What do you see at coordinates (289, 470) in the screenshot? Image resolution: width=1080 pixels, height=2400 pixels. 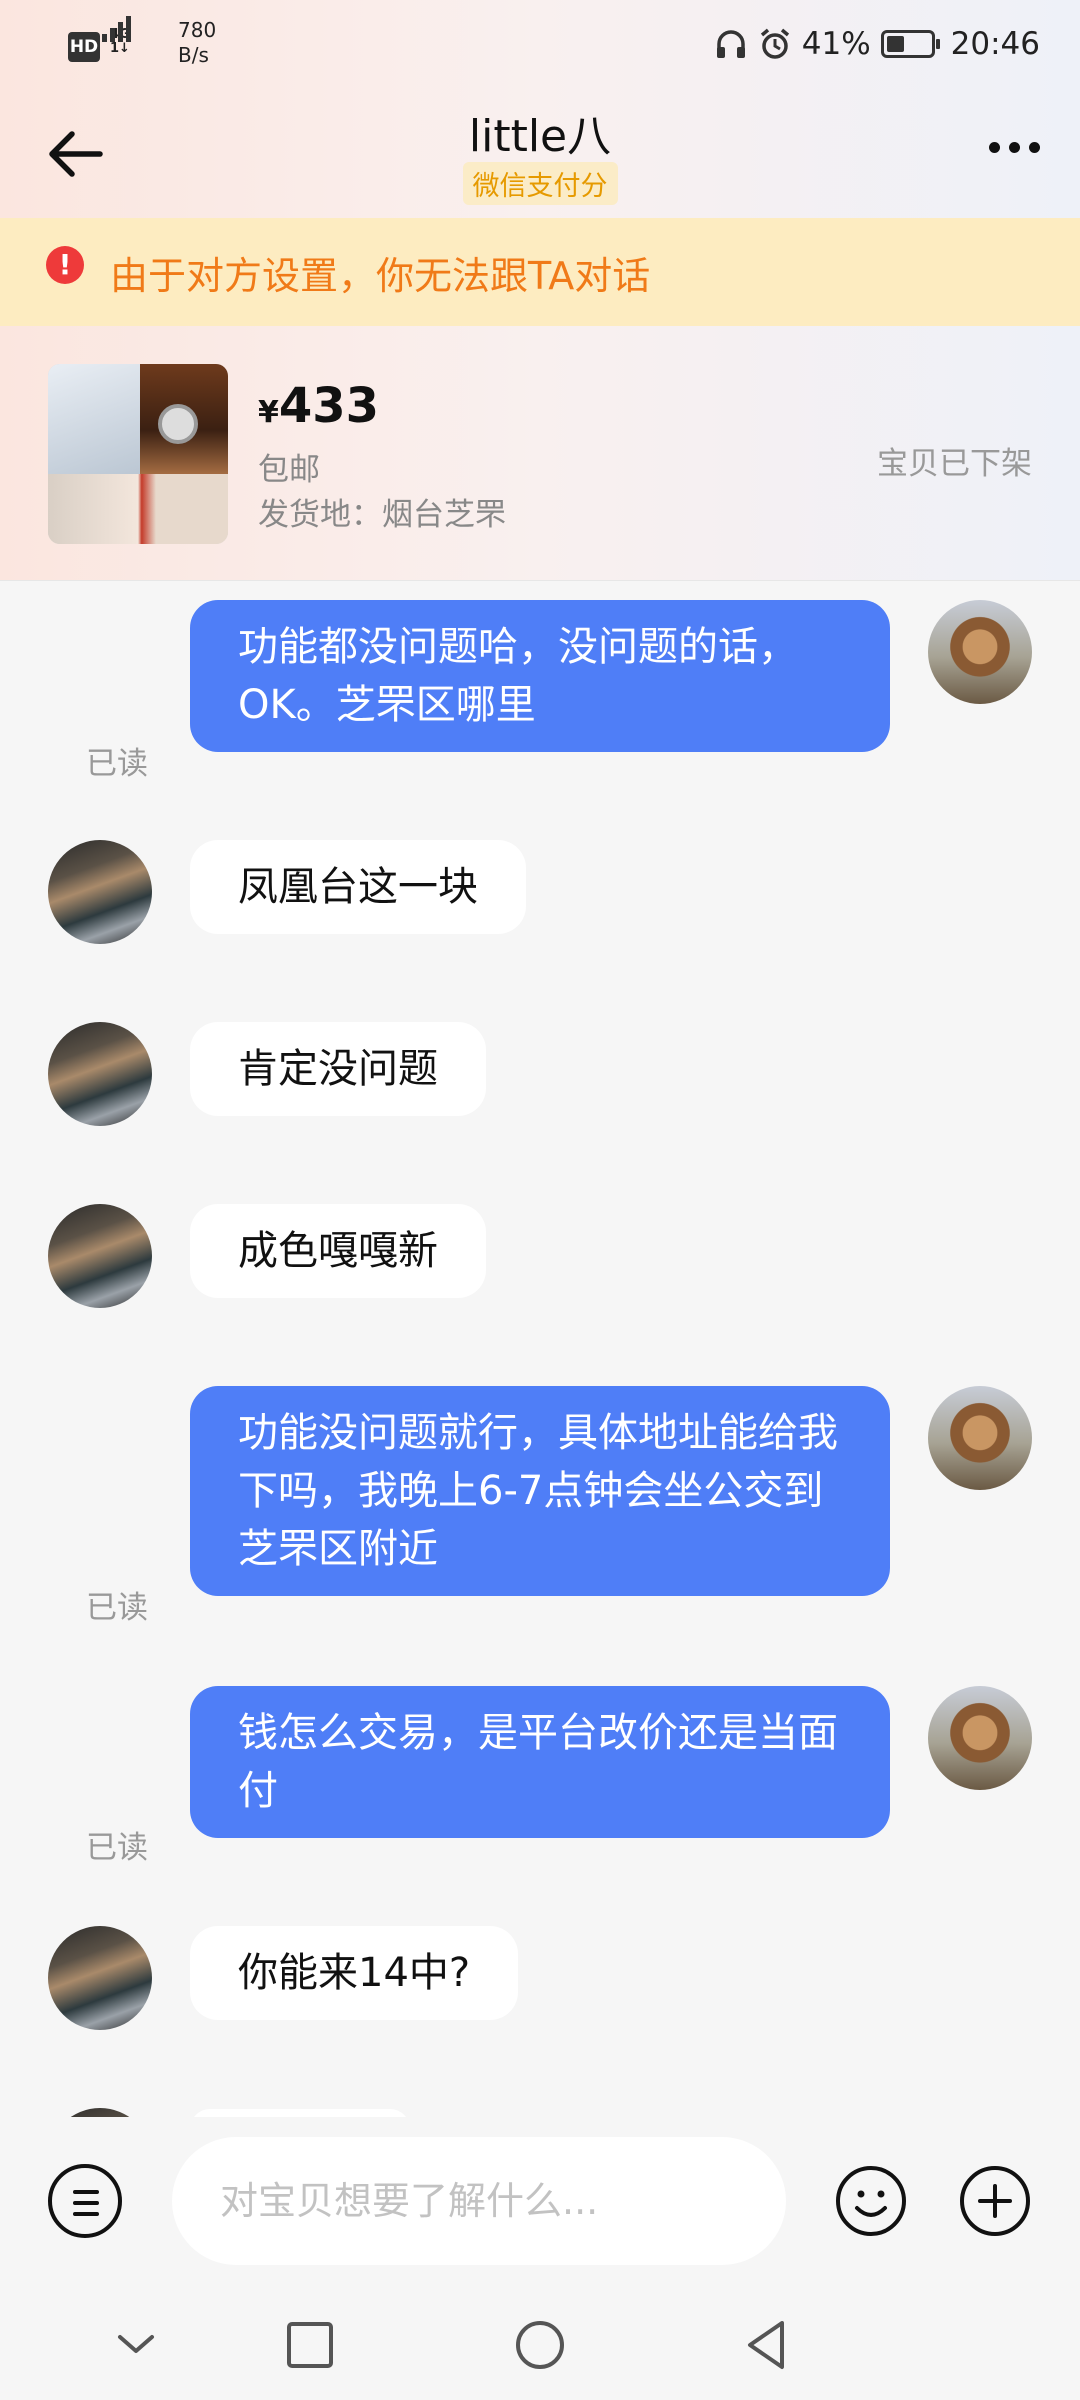 I see `shipping-label: 包邮` at bounding box center [289, 470].